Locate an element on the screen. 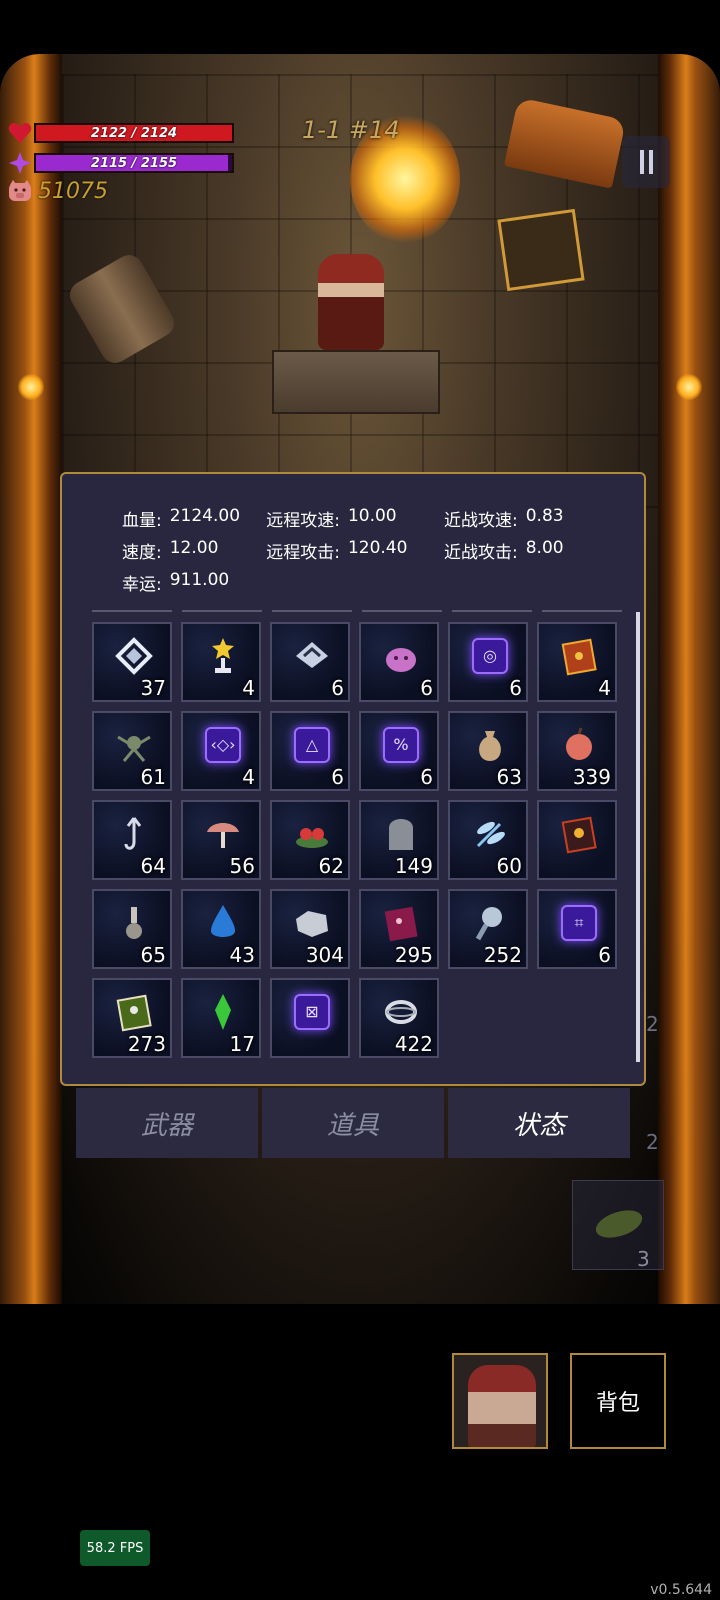 The width and height of the screenshot is (720, 1600). rune-glyph: ‹◇› is located at coordinates (223, 745).